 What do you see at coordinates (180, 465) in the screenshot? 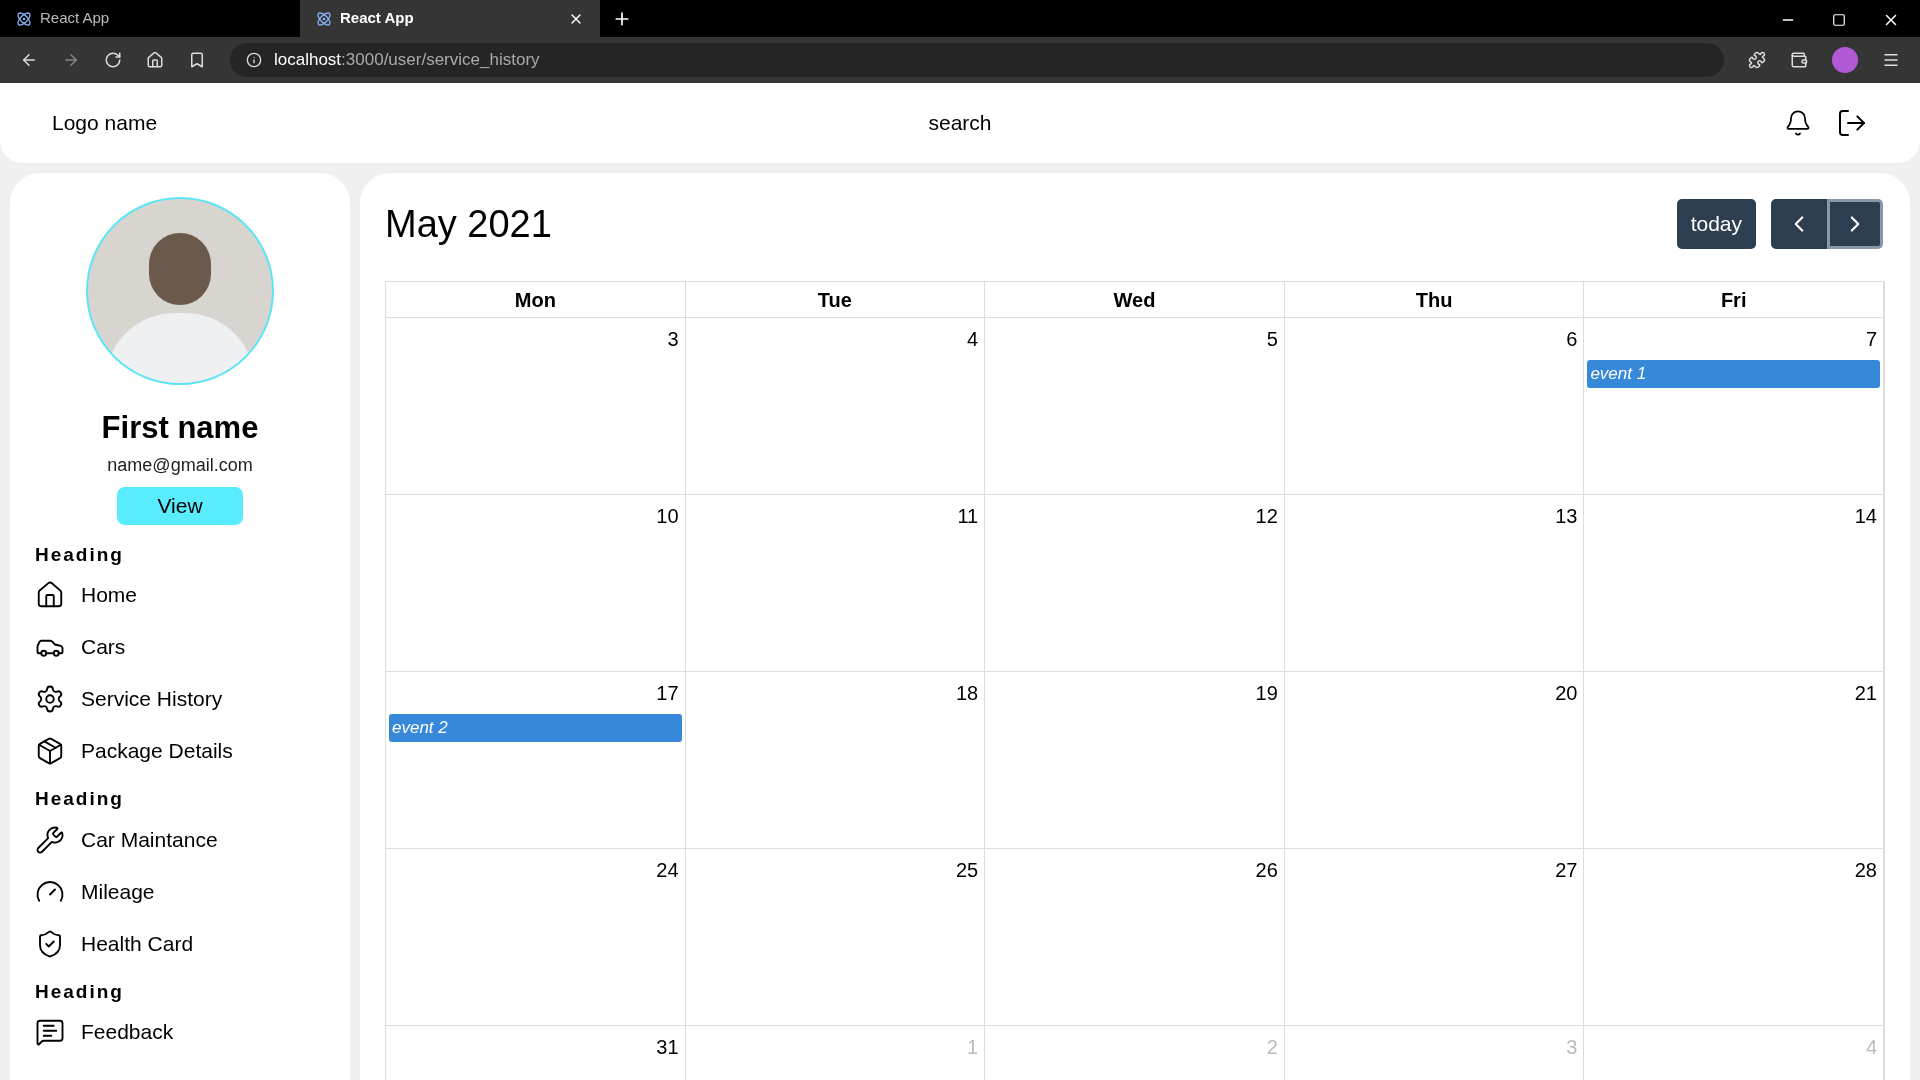
I see `user-email: name@gmail.com` at bounding box center [180, 465].